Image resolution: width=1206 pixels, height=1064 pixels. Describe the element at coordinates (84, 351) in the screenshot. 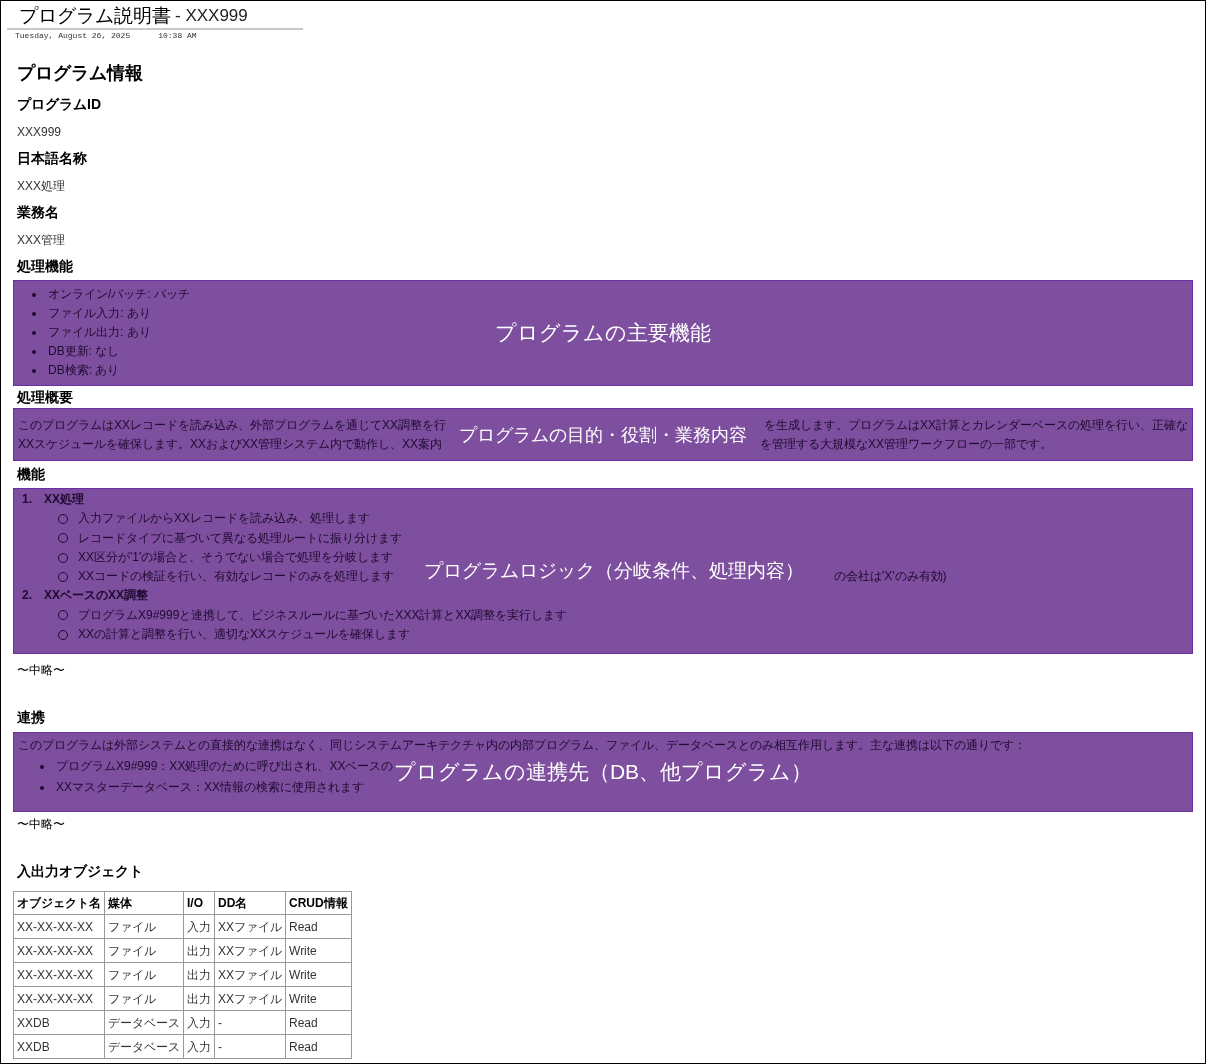

I see `feature-item: DB更新: なし` at that location.